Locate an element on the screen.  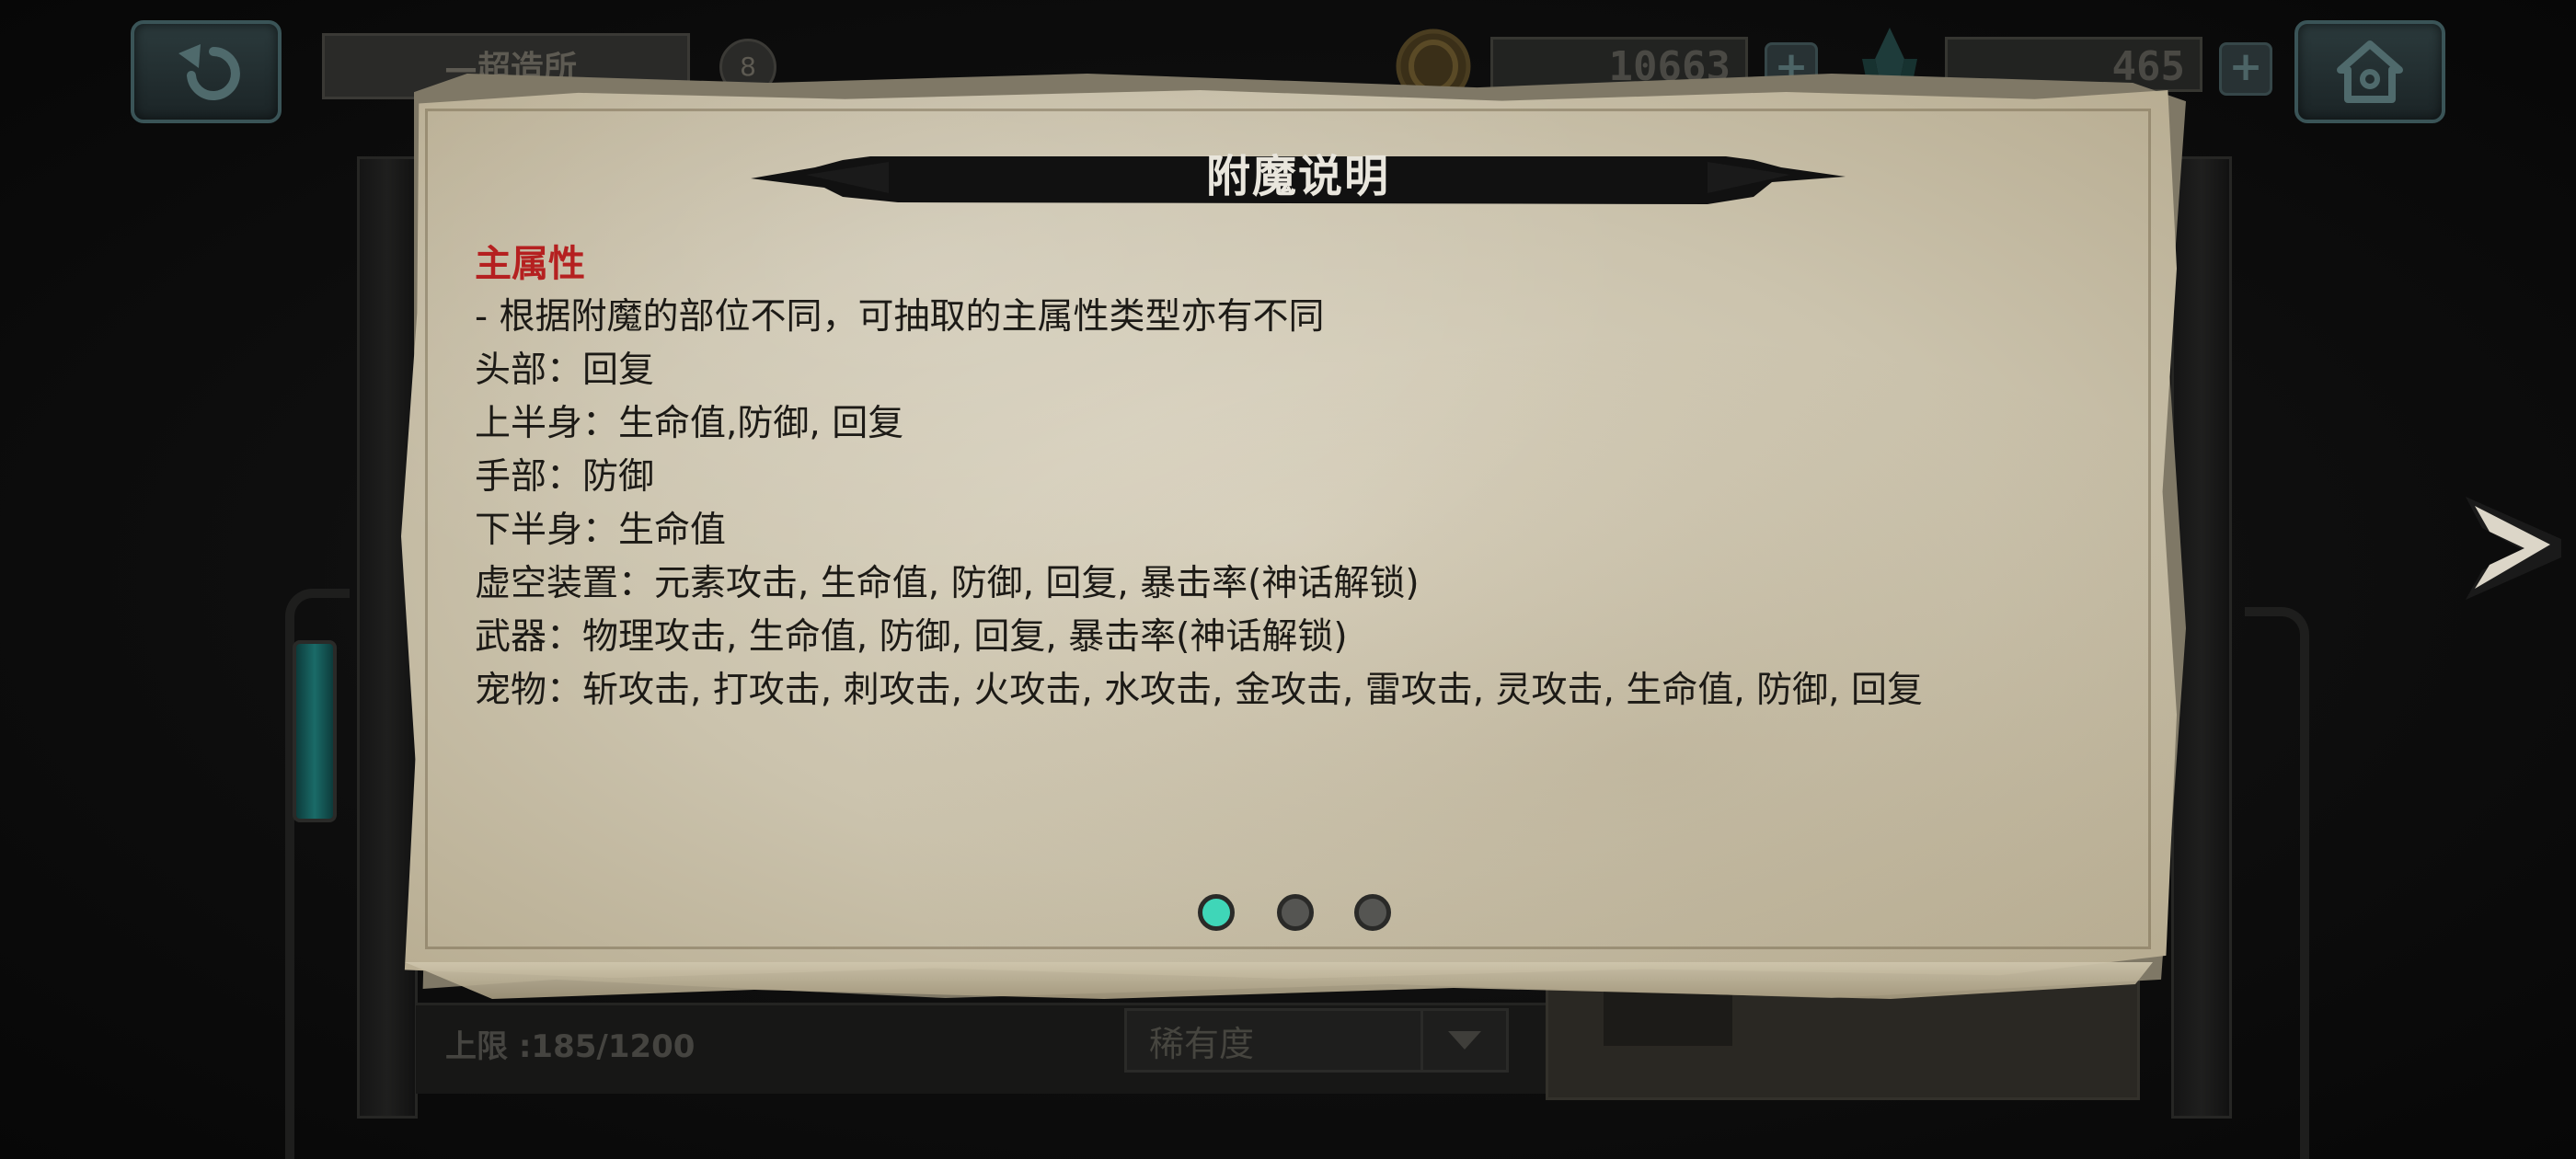
home-button is located at coordinates (2369, 71).